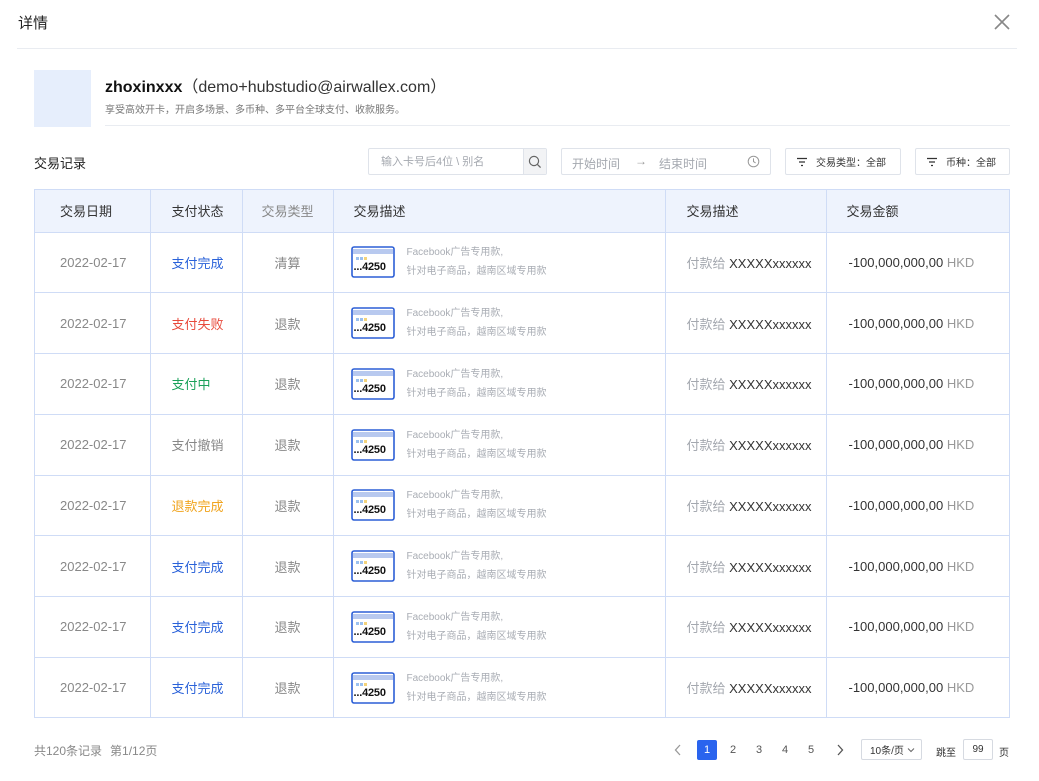  What do you see at coordinates (843, 161) in the screenshot?
I see `transaction-type-filter: 交易类型：全部` at bounding box center [843, 161].